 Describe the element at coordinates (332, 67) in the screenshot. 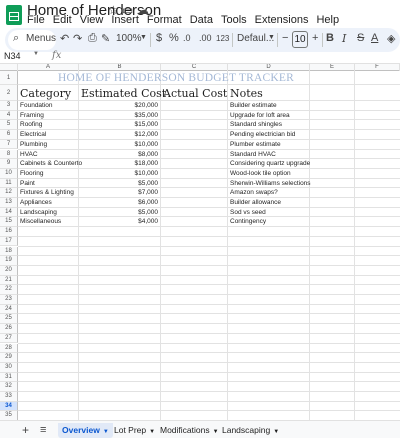

I see `column-header-e: E` at that location.